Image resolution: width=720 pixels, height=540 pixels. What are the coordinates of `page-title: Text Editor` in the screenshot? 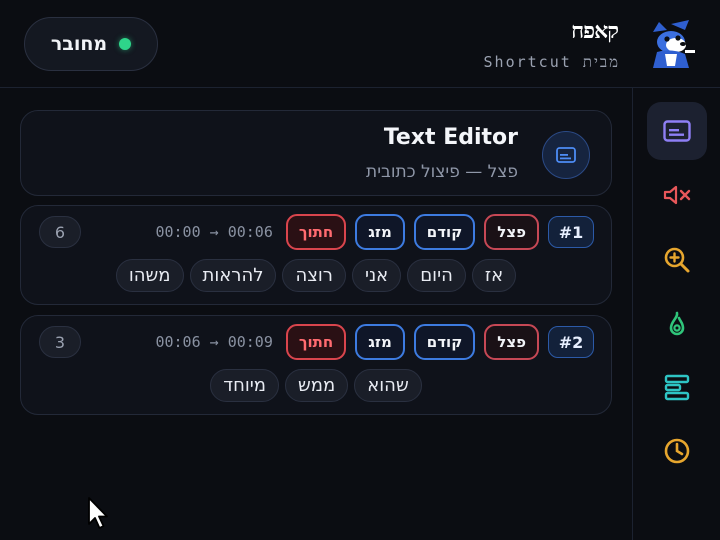 It's located at (450, 137).